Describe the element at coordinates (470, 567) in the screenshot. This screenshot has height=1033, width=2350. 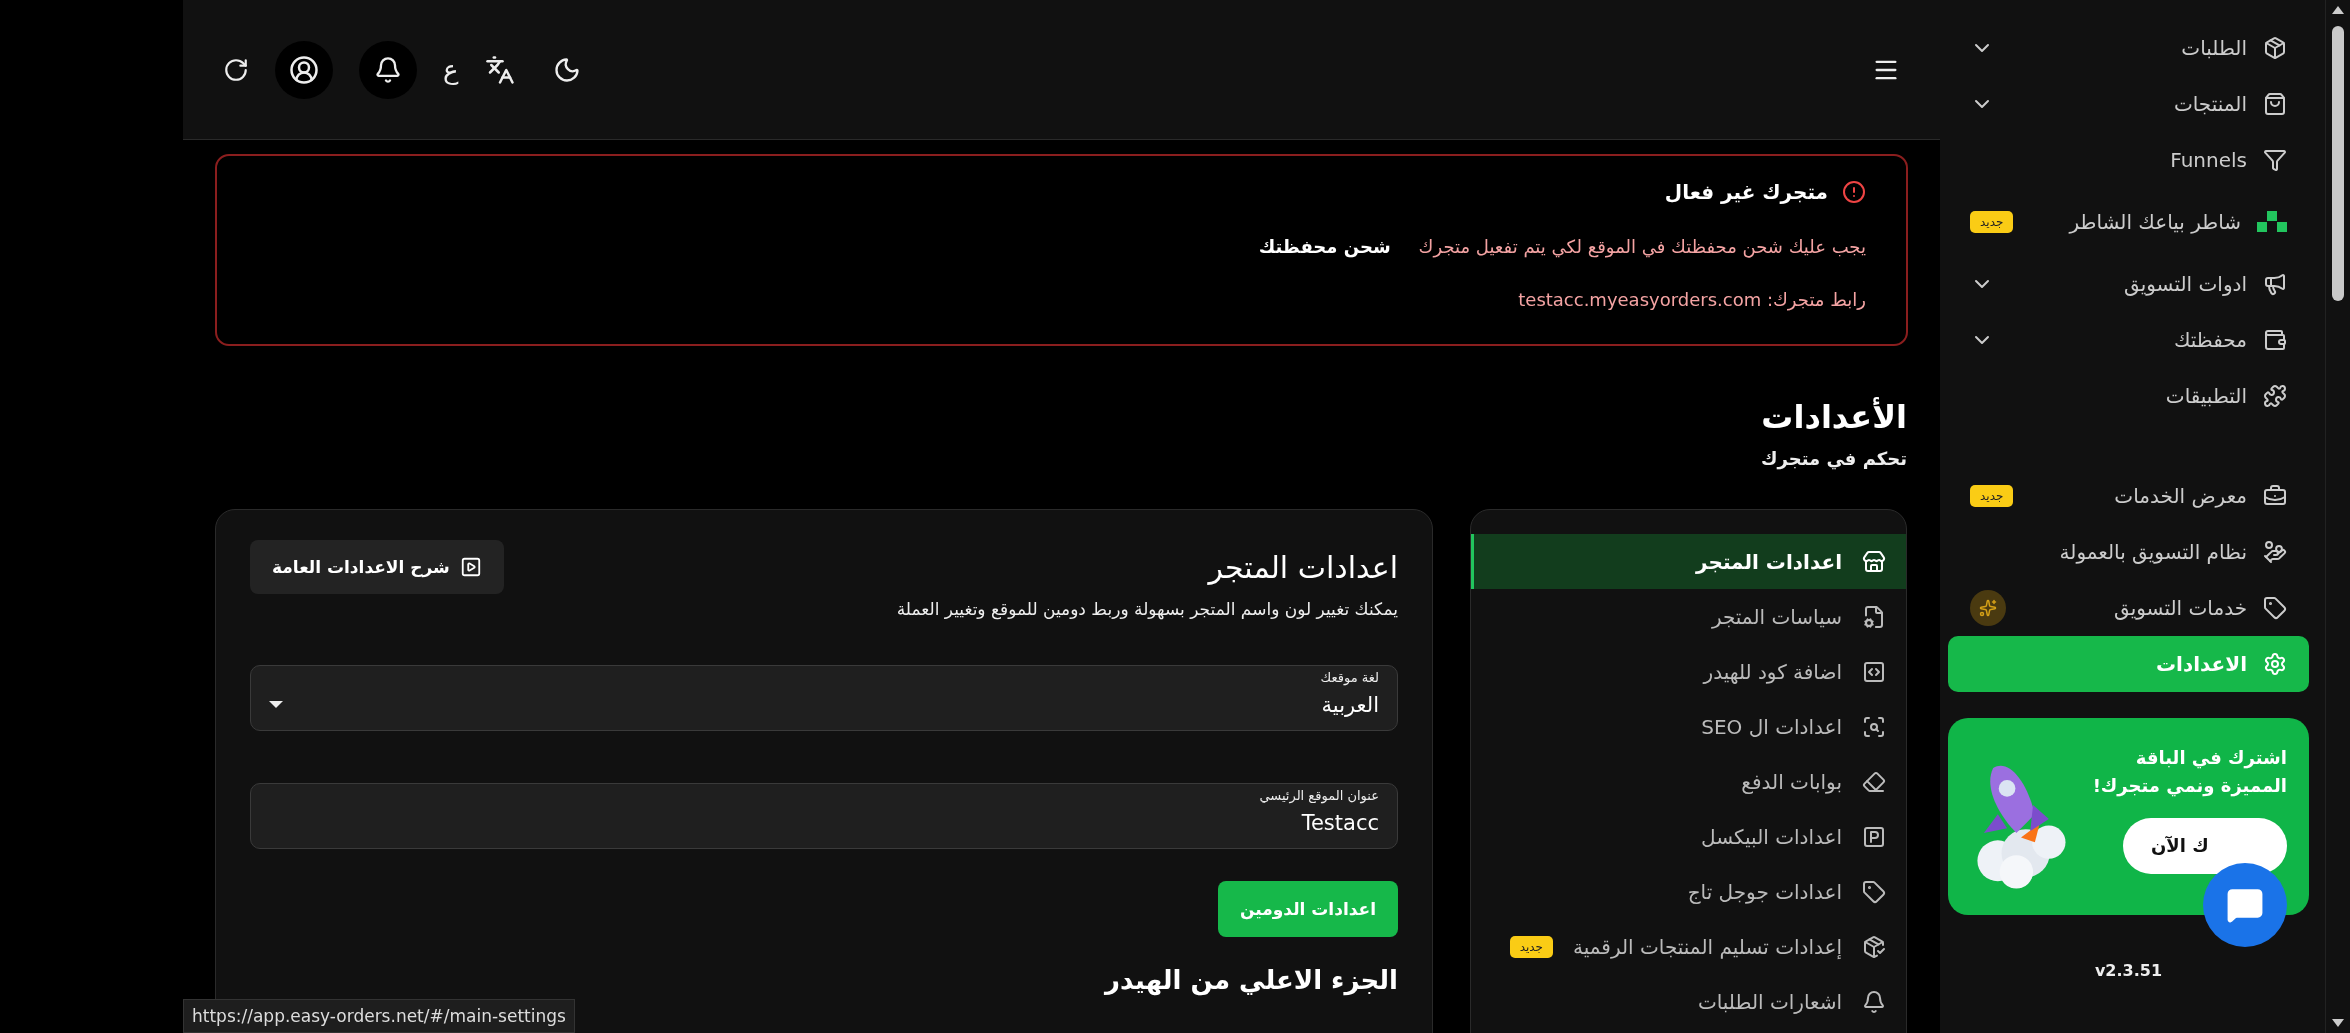
I see `play-icon` at that location.